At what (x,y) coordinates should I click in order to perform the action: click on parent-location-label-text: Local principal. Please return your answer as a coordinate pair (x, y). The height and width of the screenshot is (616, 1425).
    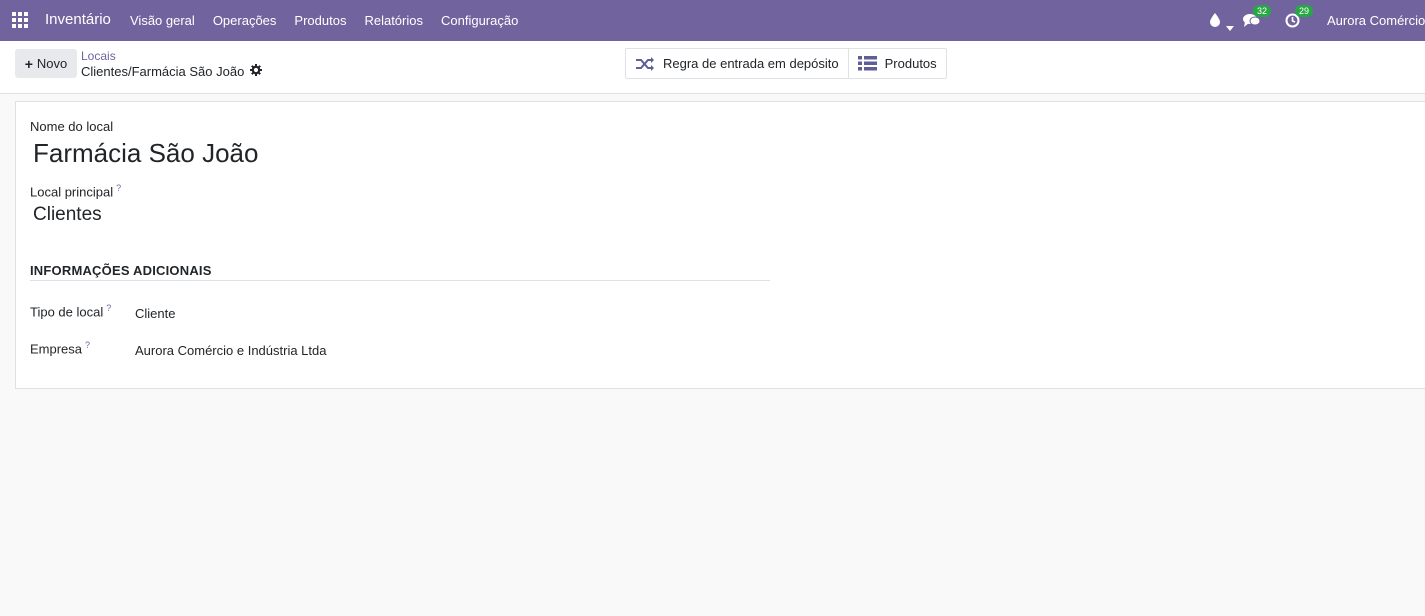
    Looking at the image, I should click on (72, 192).